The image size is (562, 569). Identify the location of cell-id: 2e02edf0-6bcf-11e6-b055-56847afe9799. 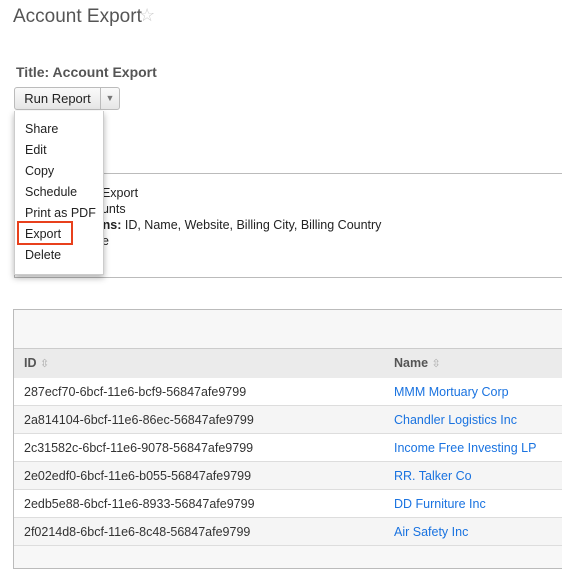
(138, 476).